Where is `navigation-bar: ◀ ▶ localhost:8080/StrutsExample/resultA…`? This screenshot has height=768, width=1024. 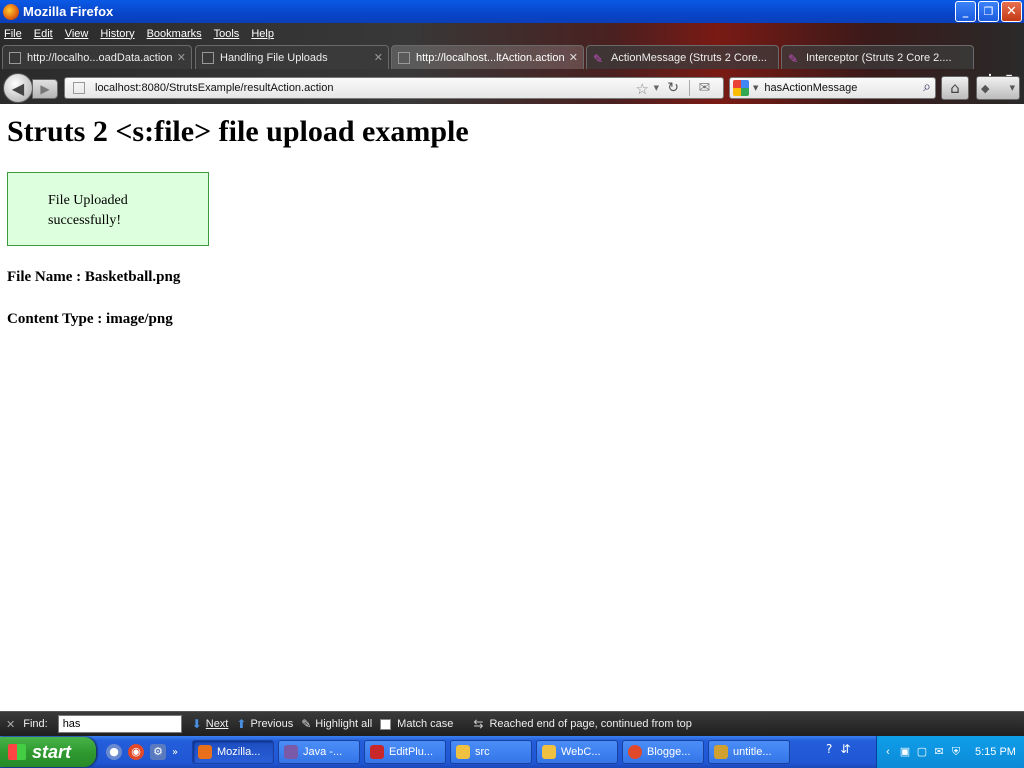
navigation-bar: ◀ ▶ localhost:8080/StrutsExample/resultA… is located at coordinates (512, 87).